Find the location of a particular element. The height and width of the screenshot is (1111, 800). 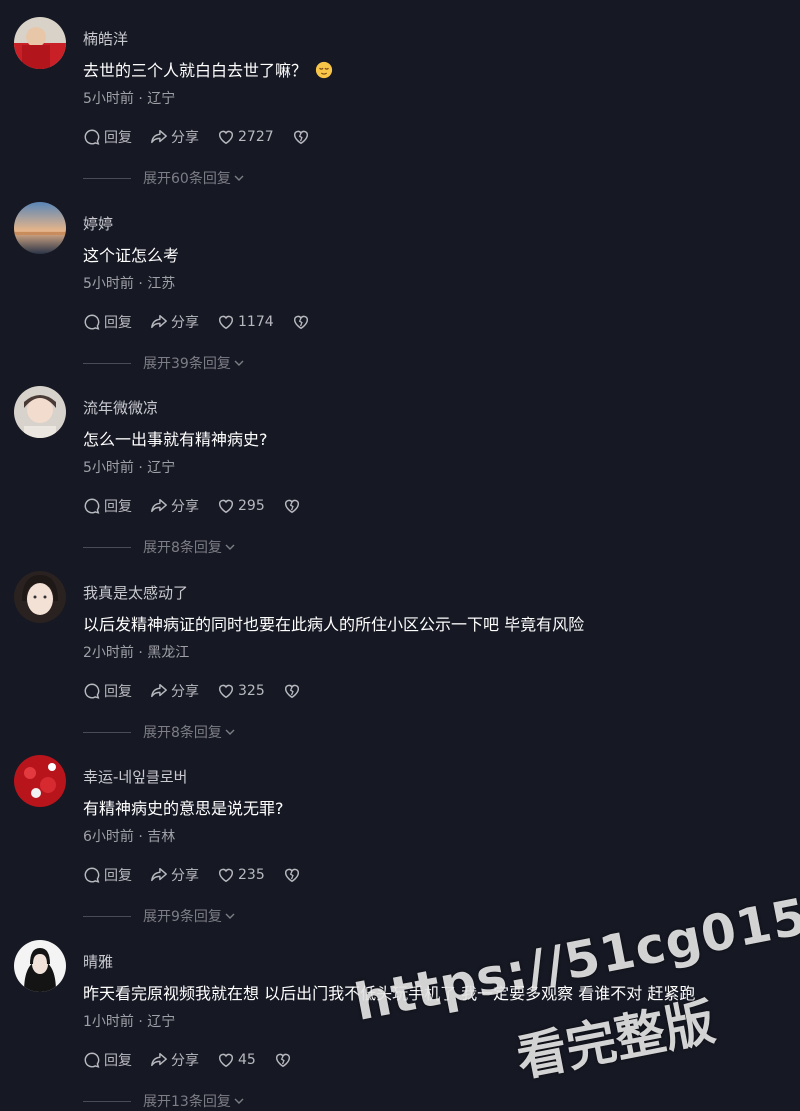

comment-username: 我真是太感动了 is located at coordinates (135, 592).